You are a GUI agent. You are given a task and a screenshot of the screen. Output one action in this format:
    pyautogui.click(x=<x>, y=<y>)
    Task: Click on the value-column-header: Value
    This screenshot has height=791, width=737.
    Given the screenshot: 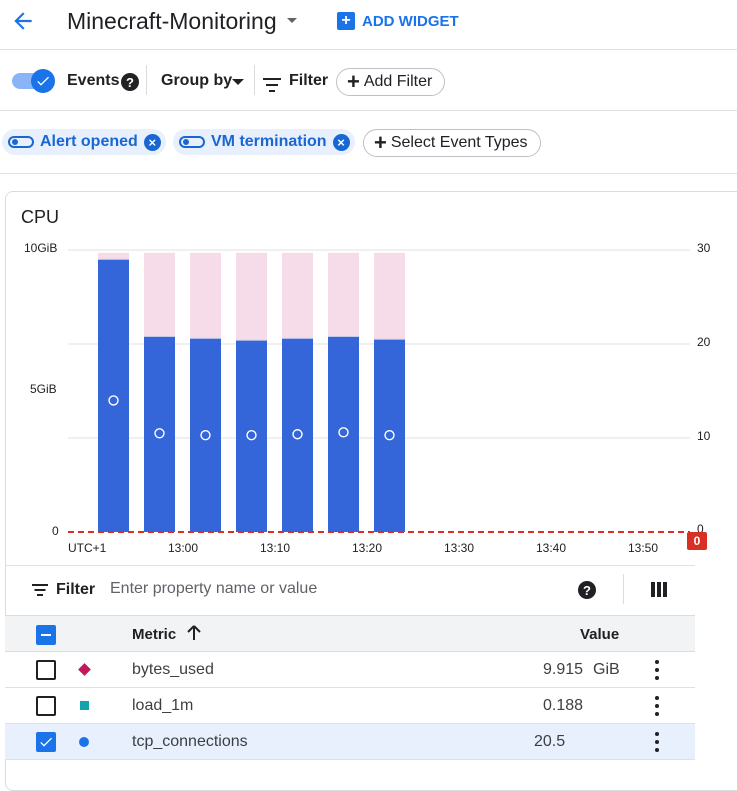 What is the action you would take?
    pyautogui.click(x=599, y=634)
    